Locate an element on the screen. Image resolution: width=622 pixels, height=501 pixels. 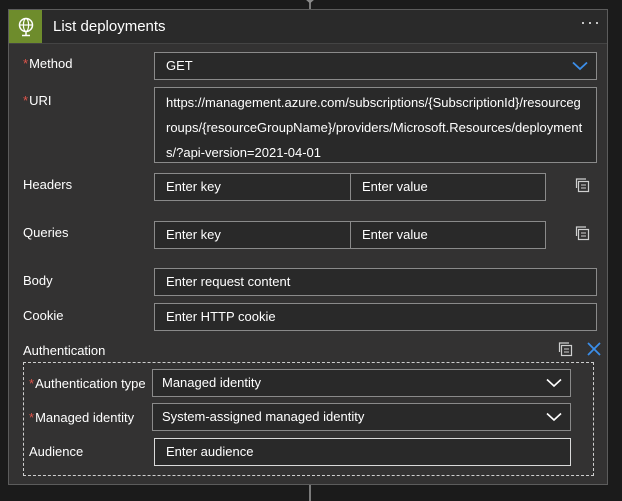
headers-label: Headers is located at coordinates (48, 184).